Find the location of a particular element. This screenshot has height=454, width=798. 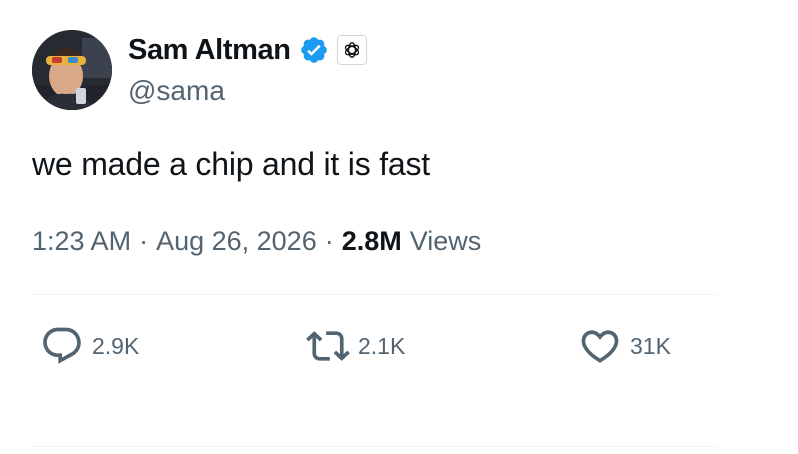

avatar-image is located at coordinates (72, 70).